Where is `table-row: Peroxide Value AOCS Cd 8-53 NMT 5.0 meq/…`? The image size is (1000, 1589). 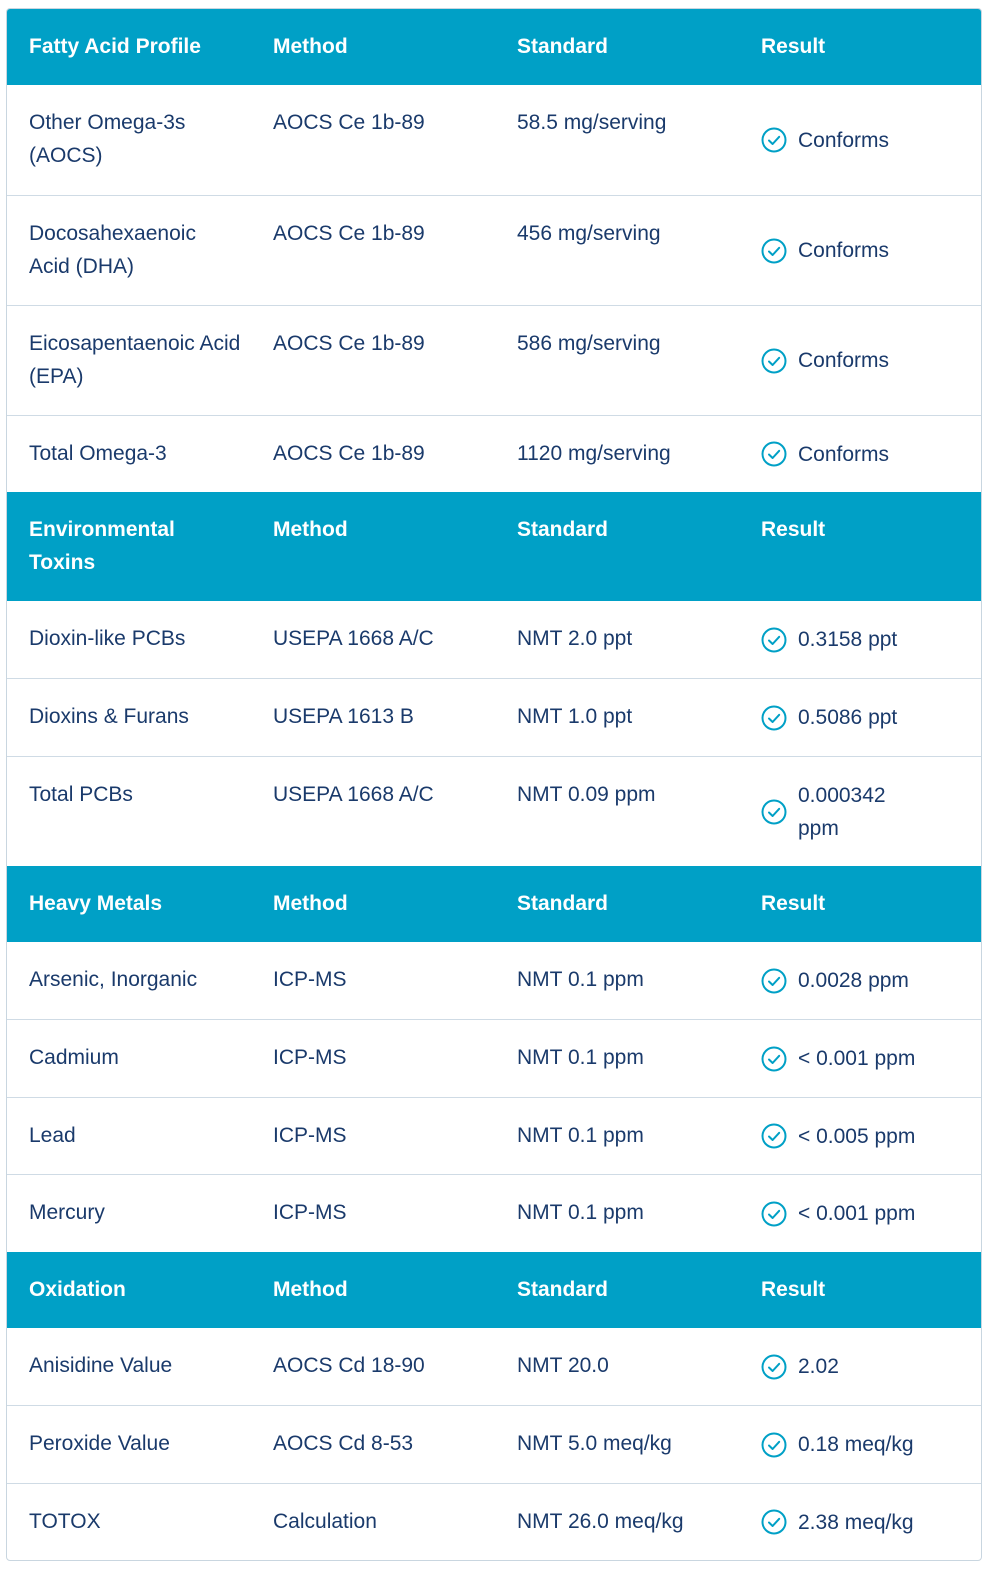
table-row: Peroxide Value AOCS Cd 8-53 NMT 5.0 meq/… is located at coordinates (494, 1444).